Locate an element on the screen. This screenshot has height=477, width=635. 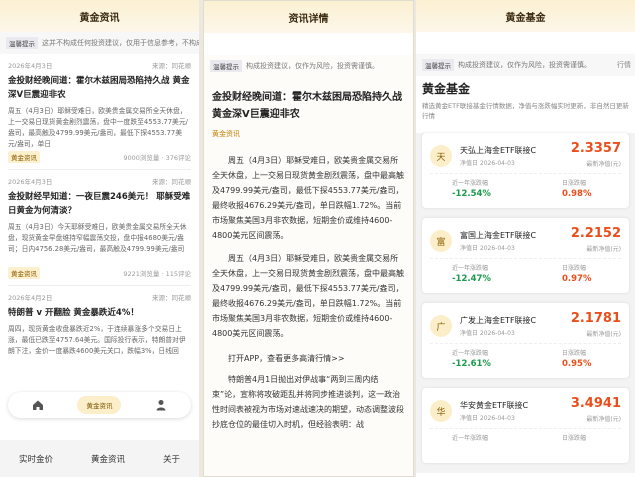
fund-nav: 3.4941 is located at coordinates (595, 403).